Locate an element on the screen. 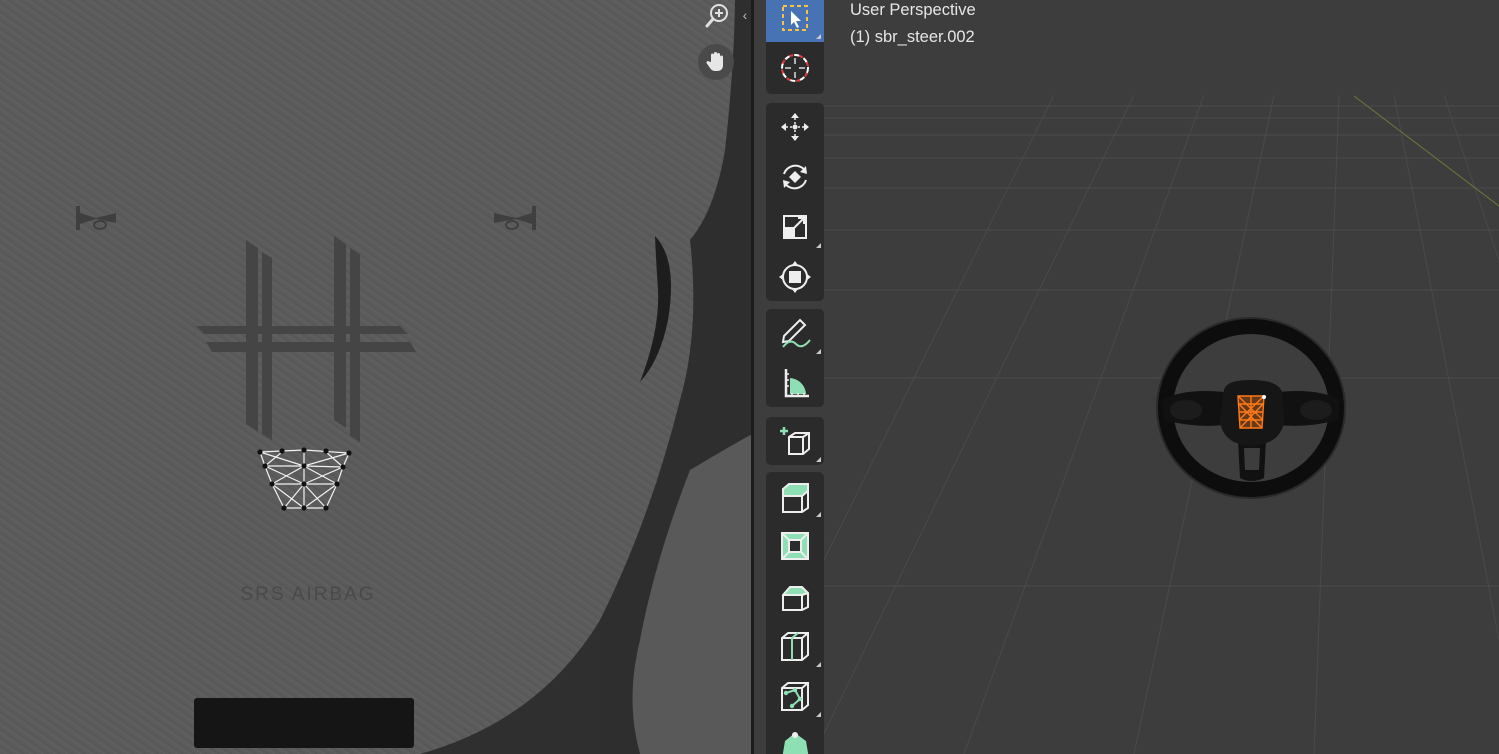  inset-faces-tool is located at coordinates (795, 546).